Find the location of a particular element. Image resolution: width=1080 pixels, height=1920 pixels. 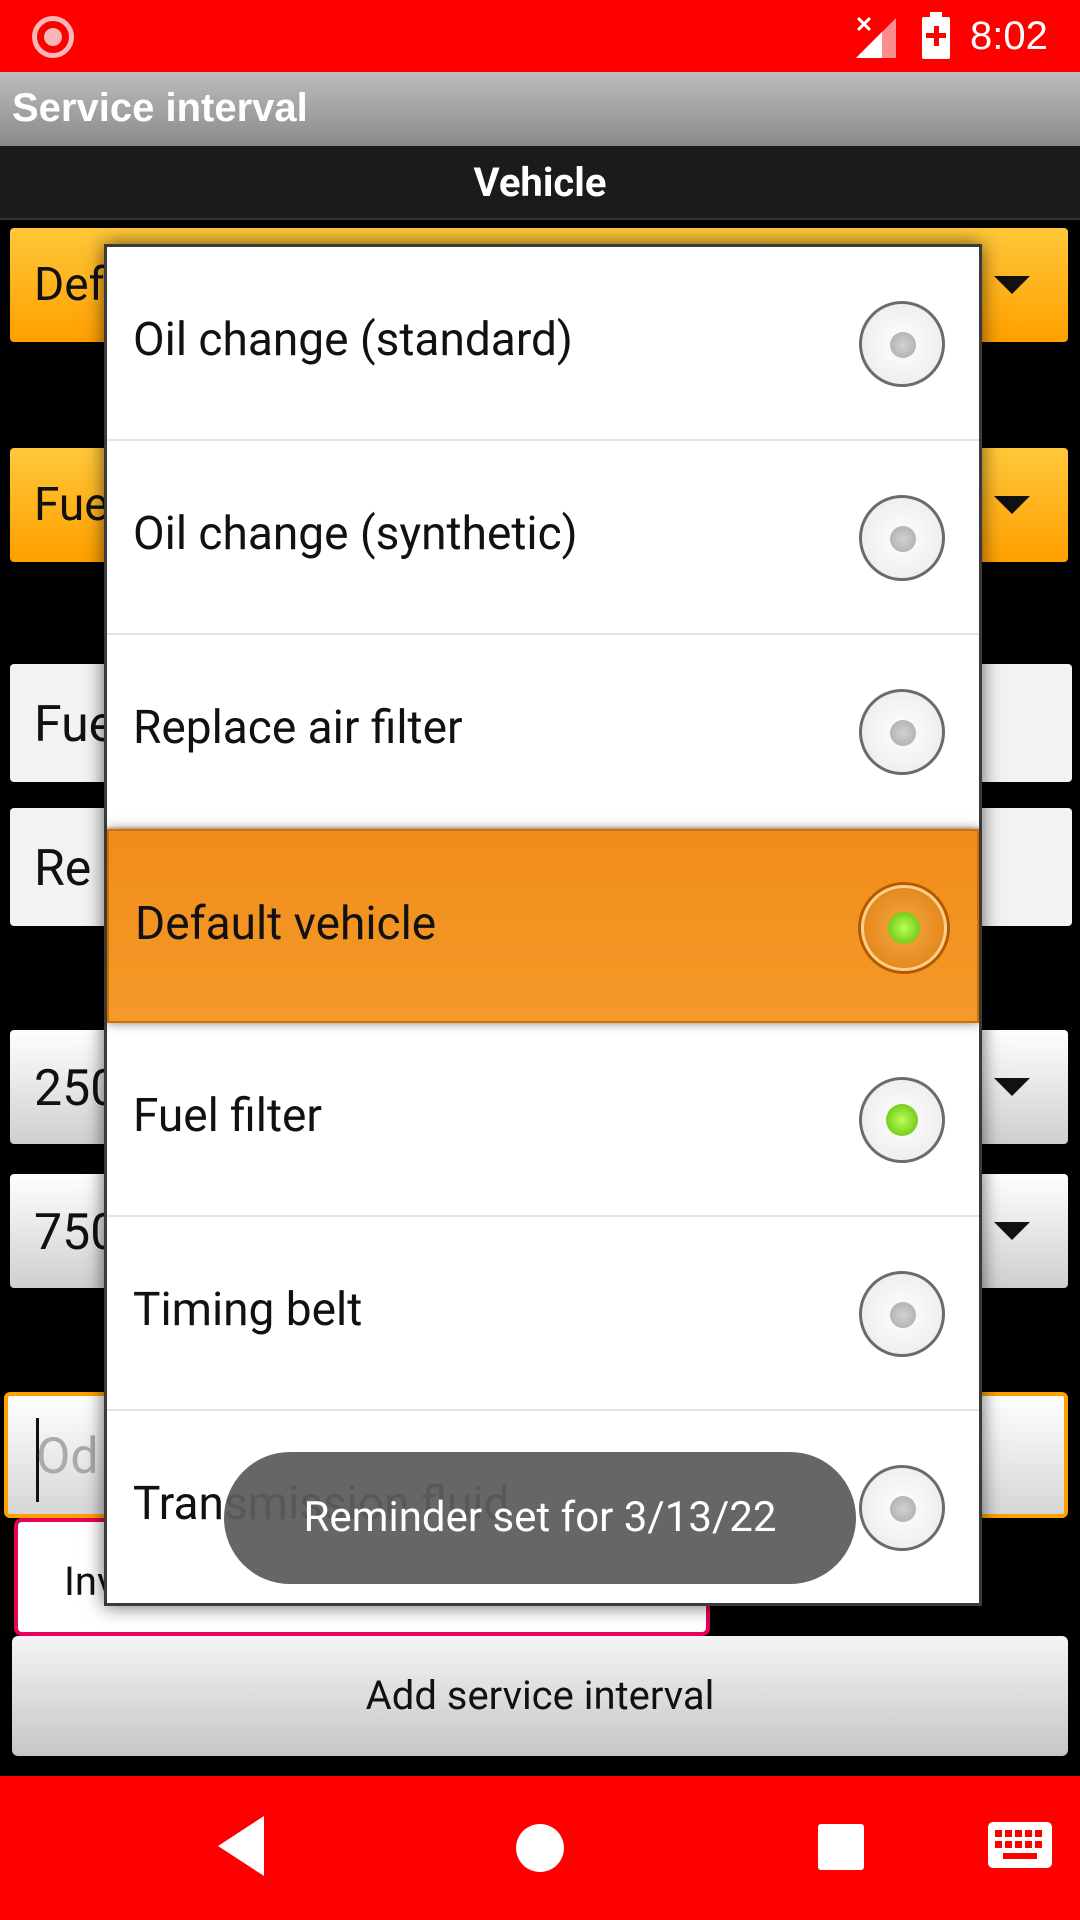

option-timing-belt: Timing belt is located at coordinates (543, 1314).